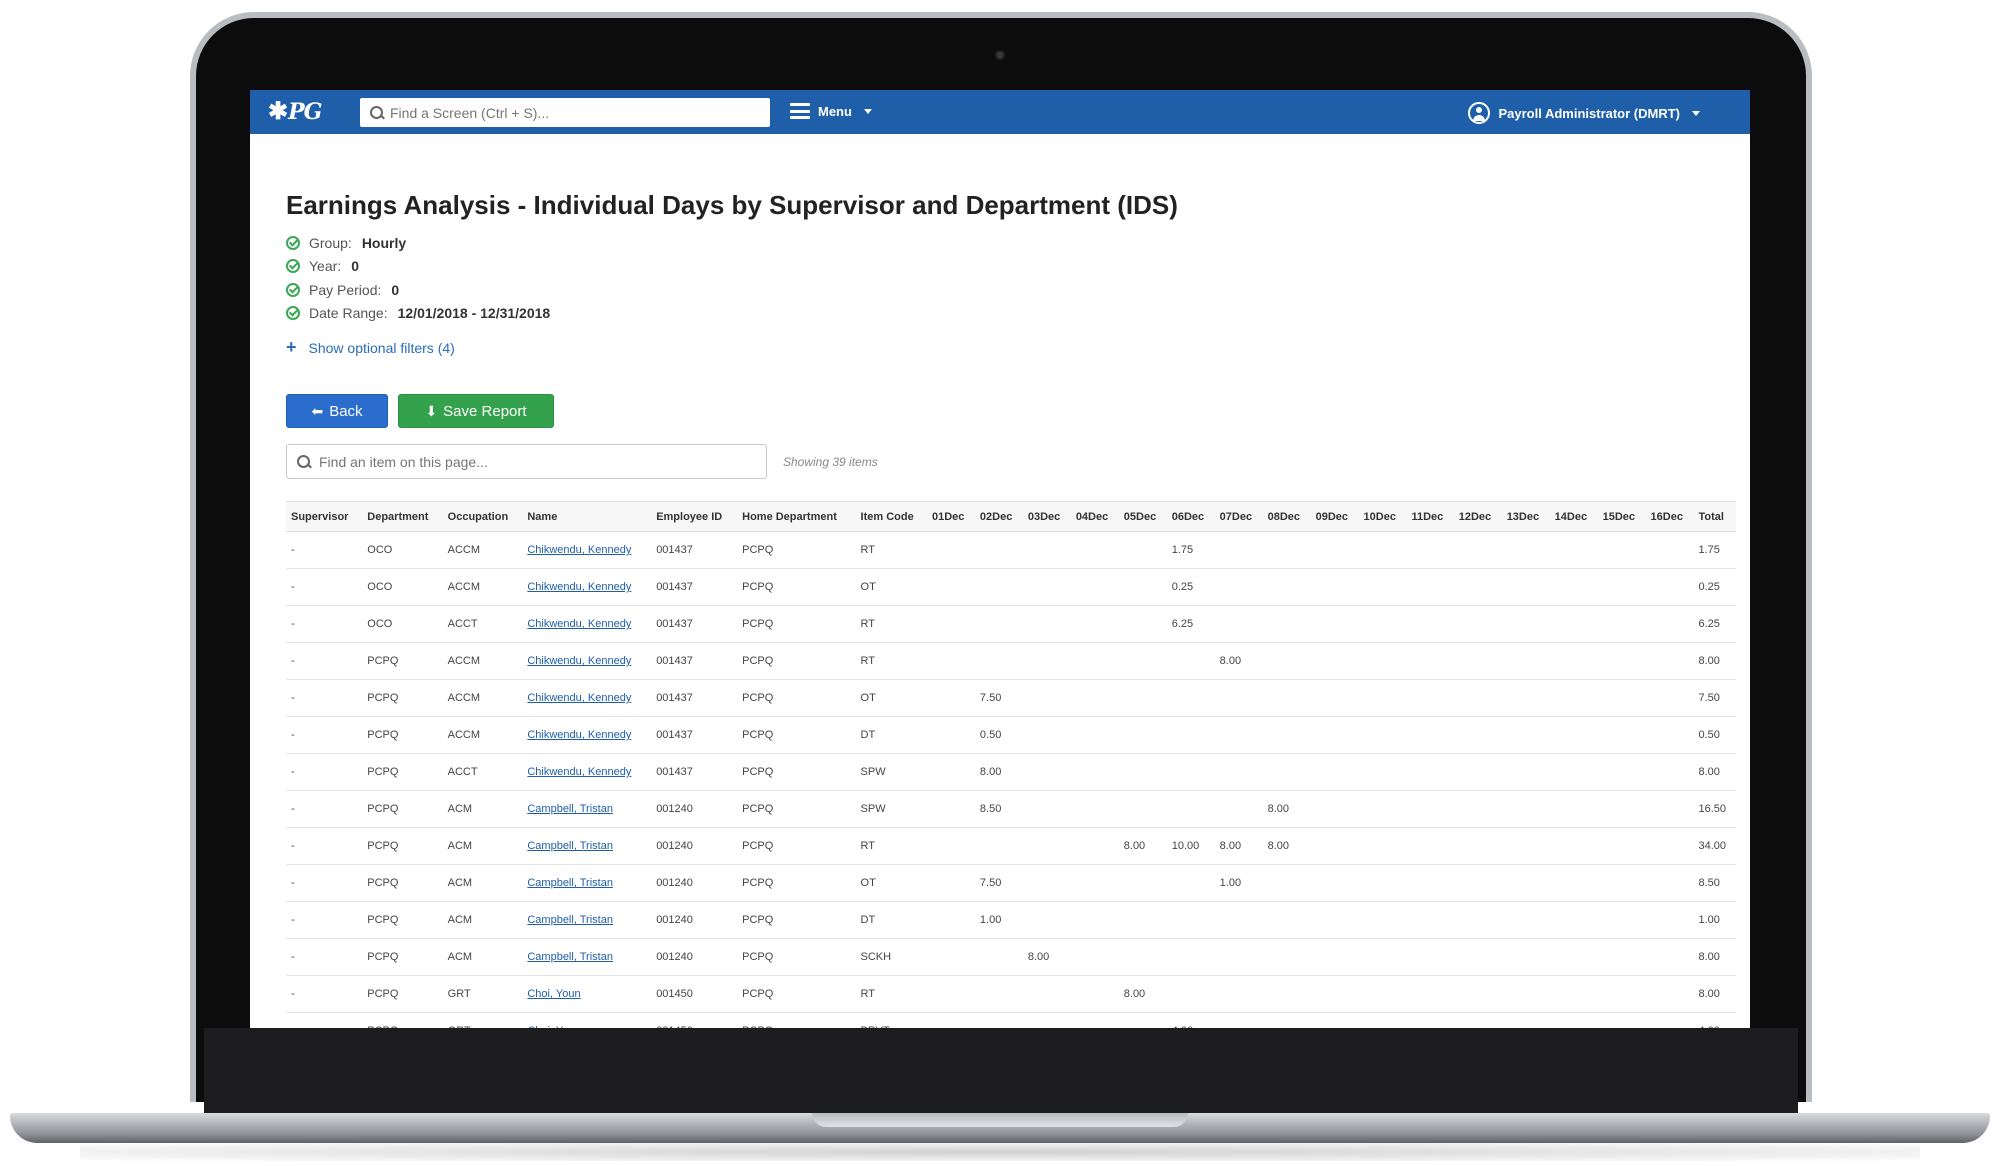 The width and height of the screenshot is (2000, 1166). Describe the element at coordinates (476, 411) in the screenshot. I see `save-report-button: ⬇ Save Report` at that location.